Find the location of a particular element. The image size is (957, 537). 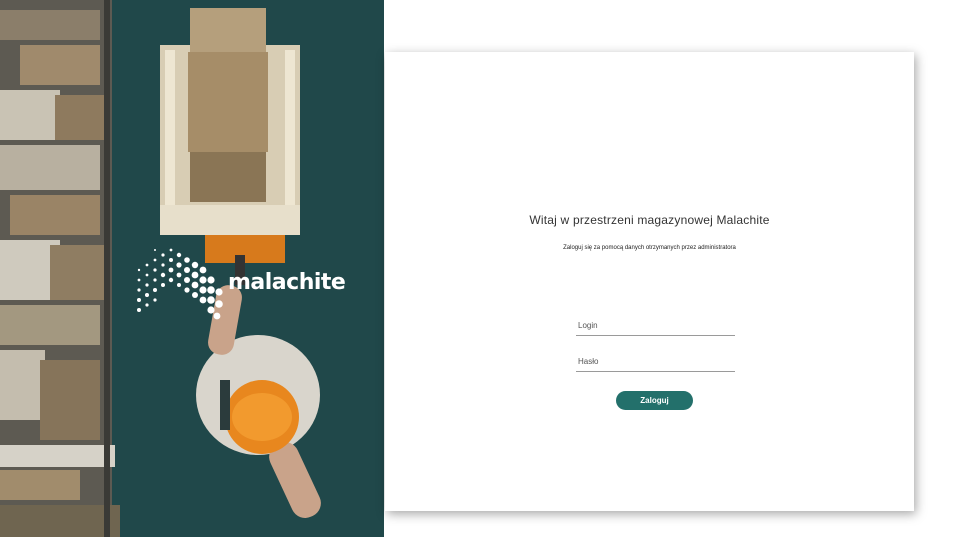

password-input is located at coordinates (655, 362).